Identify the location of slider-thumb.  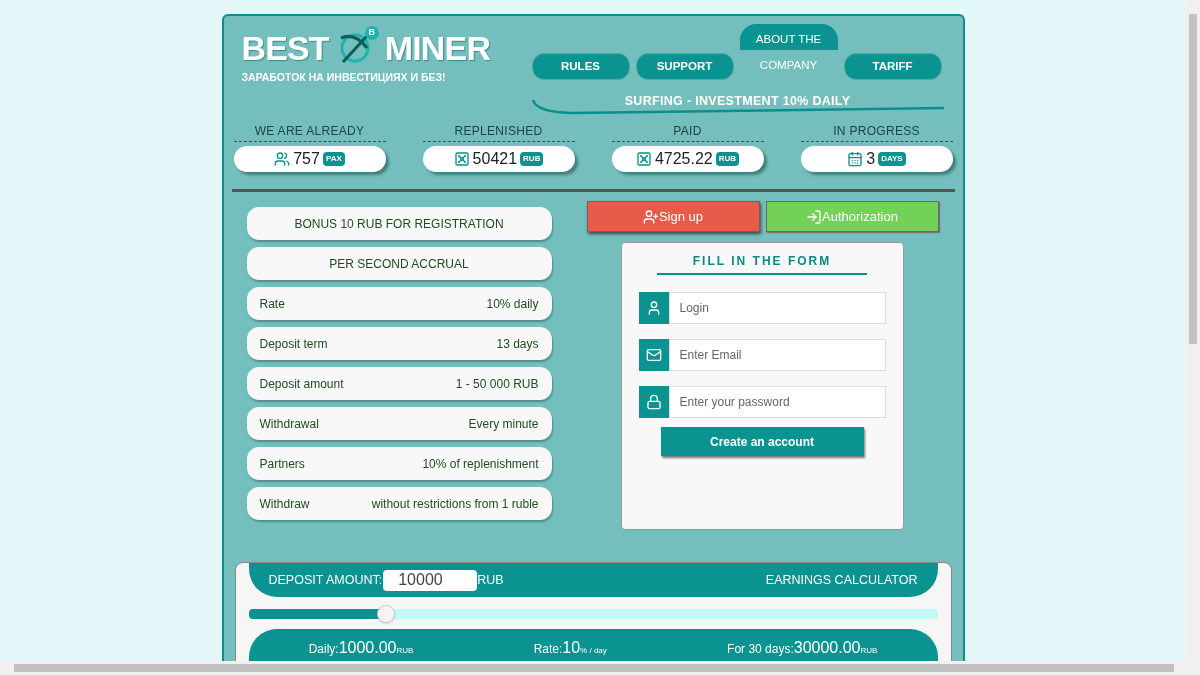
(386, 614).